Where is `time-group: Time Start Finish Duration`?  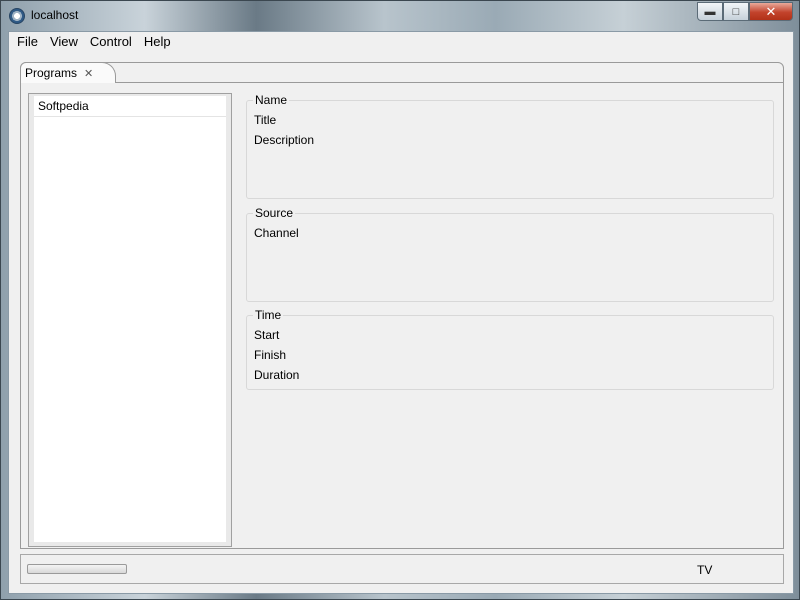 time-group: Time Start Finish Duration is located at coordinates (510, 349).